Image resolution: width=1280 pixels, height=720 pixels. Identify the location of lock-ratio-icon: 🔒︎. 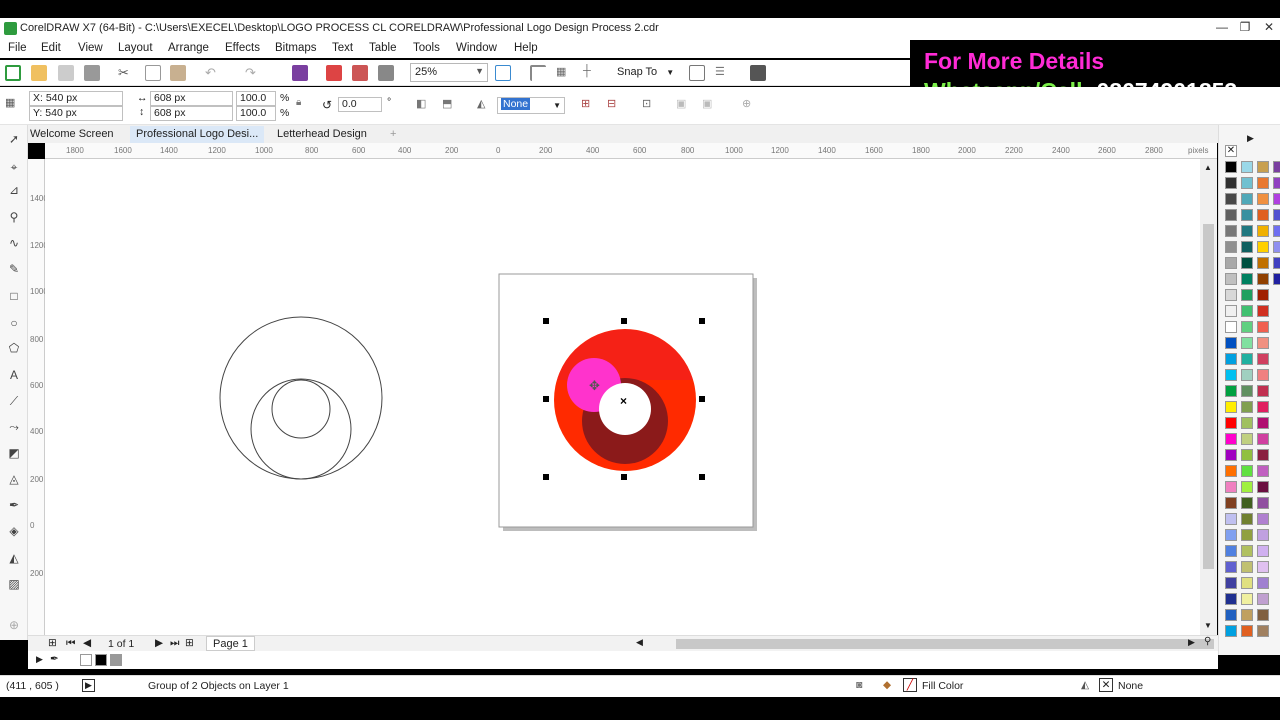
(304, 105).